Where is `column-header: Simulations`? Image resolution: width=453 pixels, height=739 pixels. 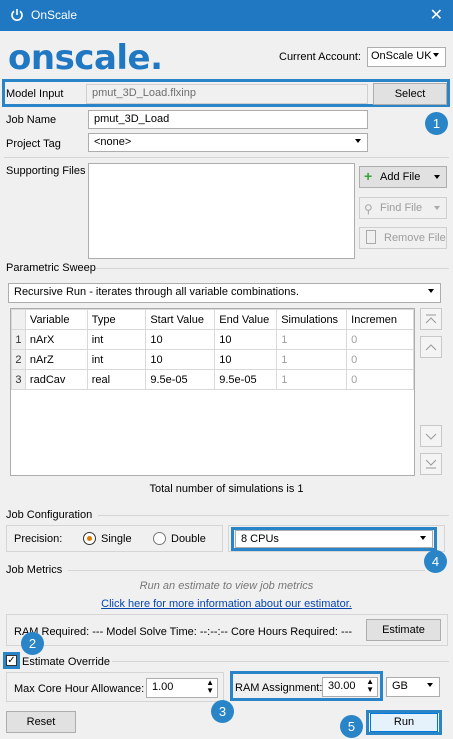 column-header: Simulations is located at coordinates (312, 319).